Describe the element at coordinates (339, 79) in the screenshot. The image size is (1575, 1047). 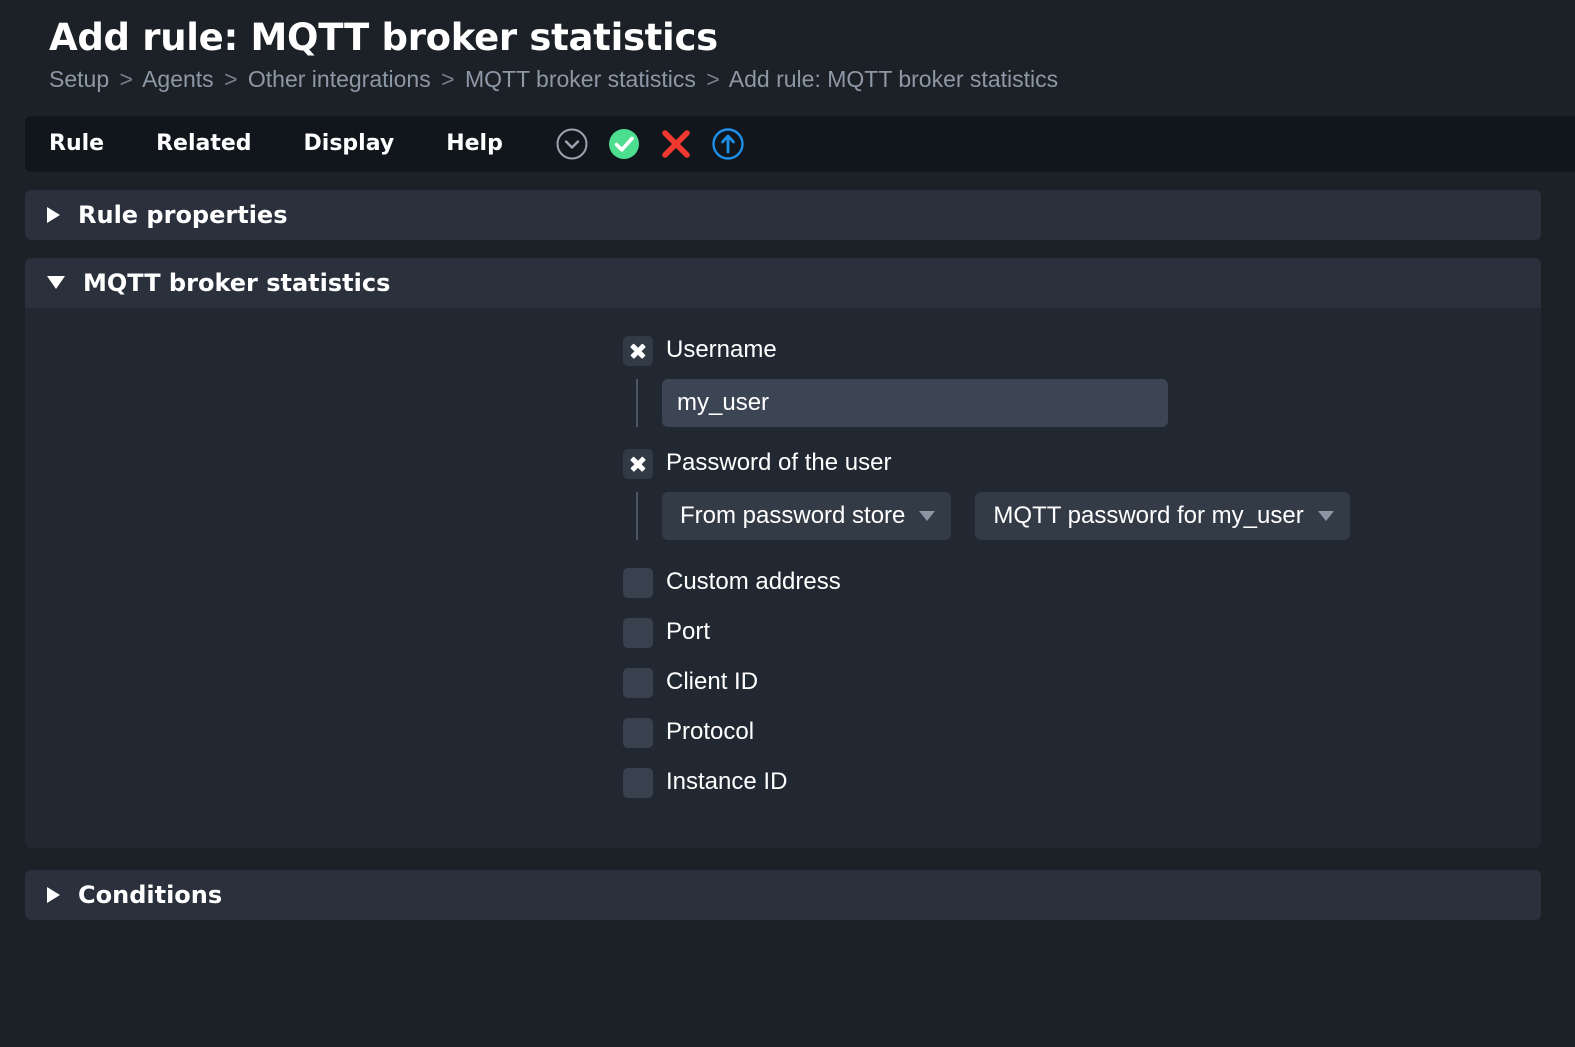
I see `breadcrumb-item-other-integrations: Other integrations` at that location.